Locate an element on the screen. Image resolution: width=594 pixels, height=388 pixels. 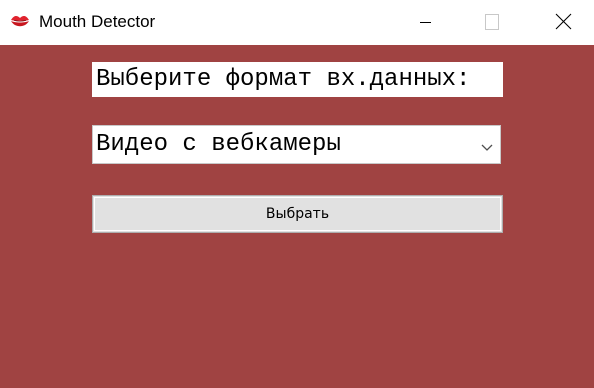
minimize-button is located at coordinates (425, 22).